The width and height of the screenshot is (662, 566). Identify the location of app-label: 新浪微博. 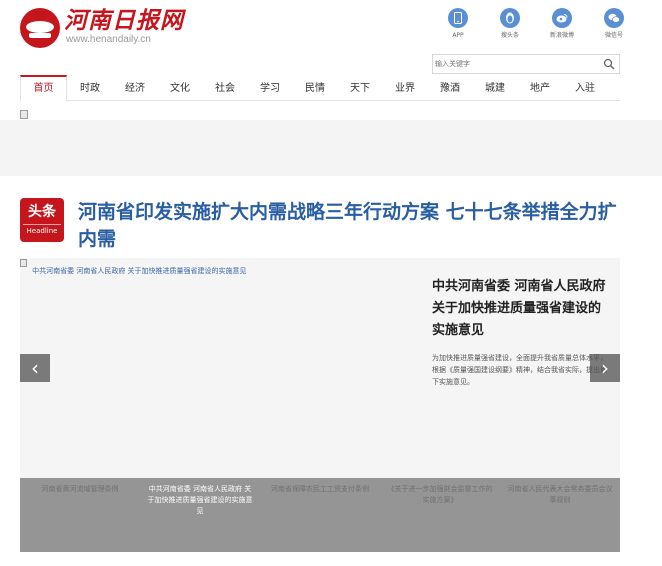
(561, 35).